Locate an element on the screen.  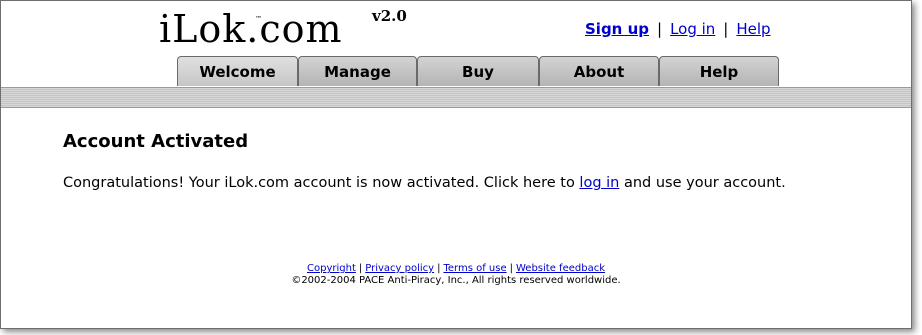
footer-feedback-link: Website feedback is located at coordinates (560, 268).